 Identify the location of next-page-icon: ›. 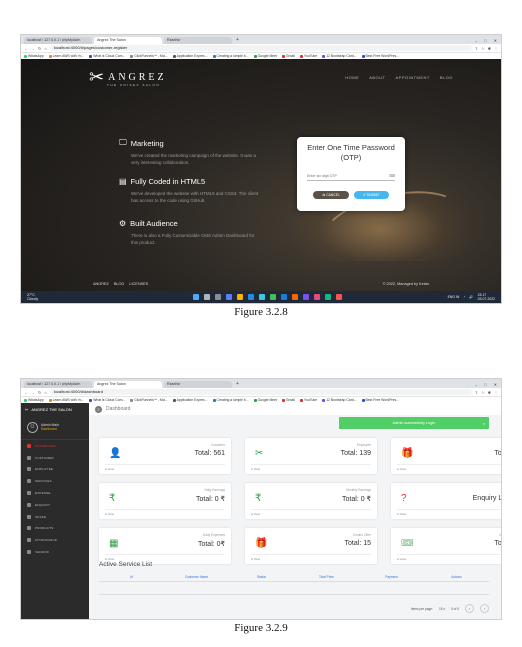
(484, 608).